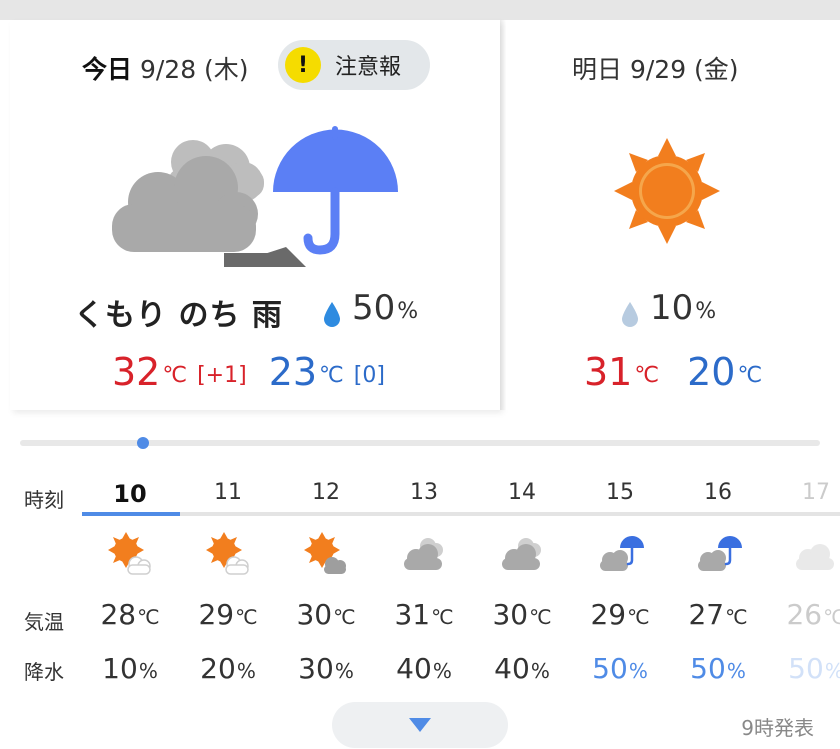  I want to click on today-low: 23, so click(293, 372).